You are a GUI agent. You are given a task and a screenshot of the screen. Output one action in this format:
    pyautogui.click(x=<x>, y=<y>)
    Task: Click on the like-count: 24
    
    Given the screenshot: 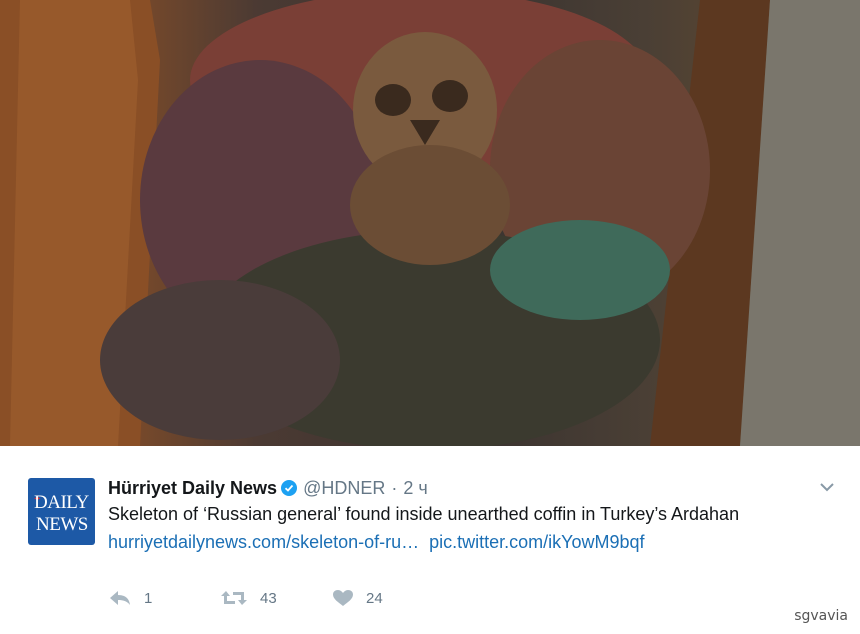 What is the action you would take?
    pyautogui.click(x=374, y=598)
    